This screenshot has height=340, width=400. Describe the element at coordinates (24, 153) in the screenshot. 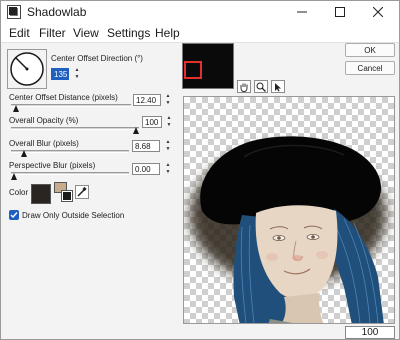

I see `blur-slider-thumb` at that location.